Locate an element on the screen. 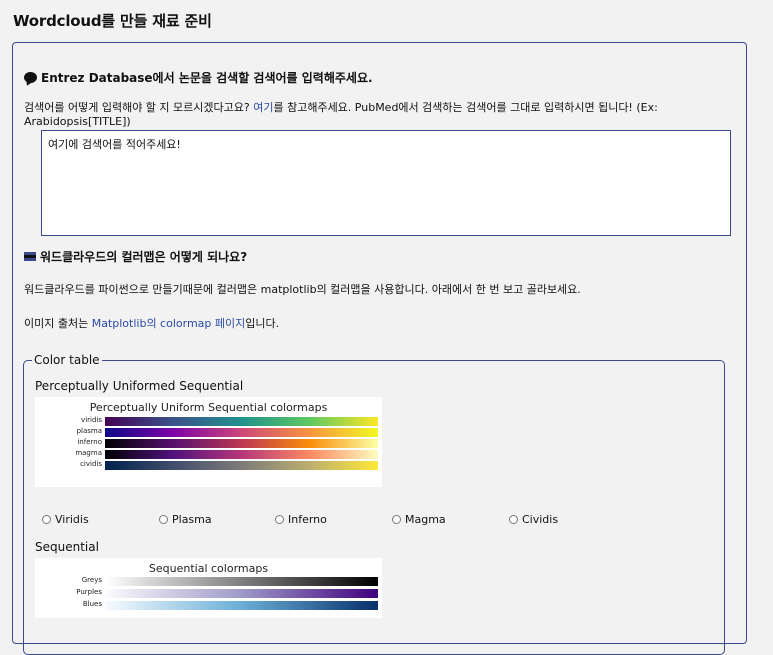 The image size is (773, 655). colormap-row-blues: Blues is located at coordinates (208, 605).